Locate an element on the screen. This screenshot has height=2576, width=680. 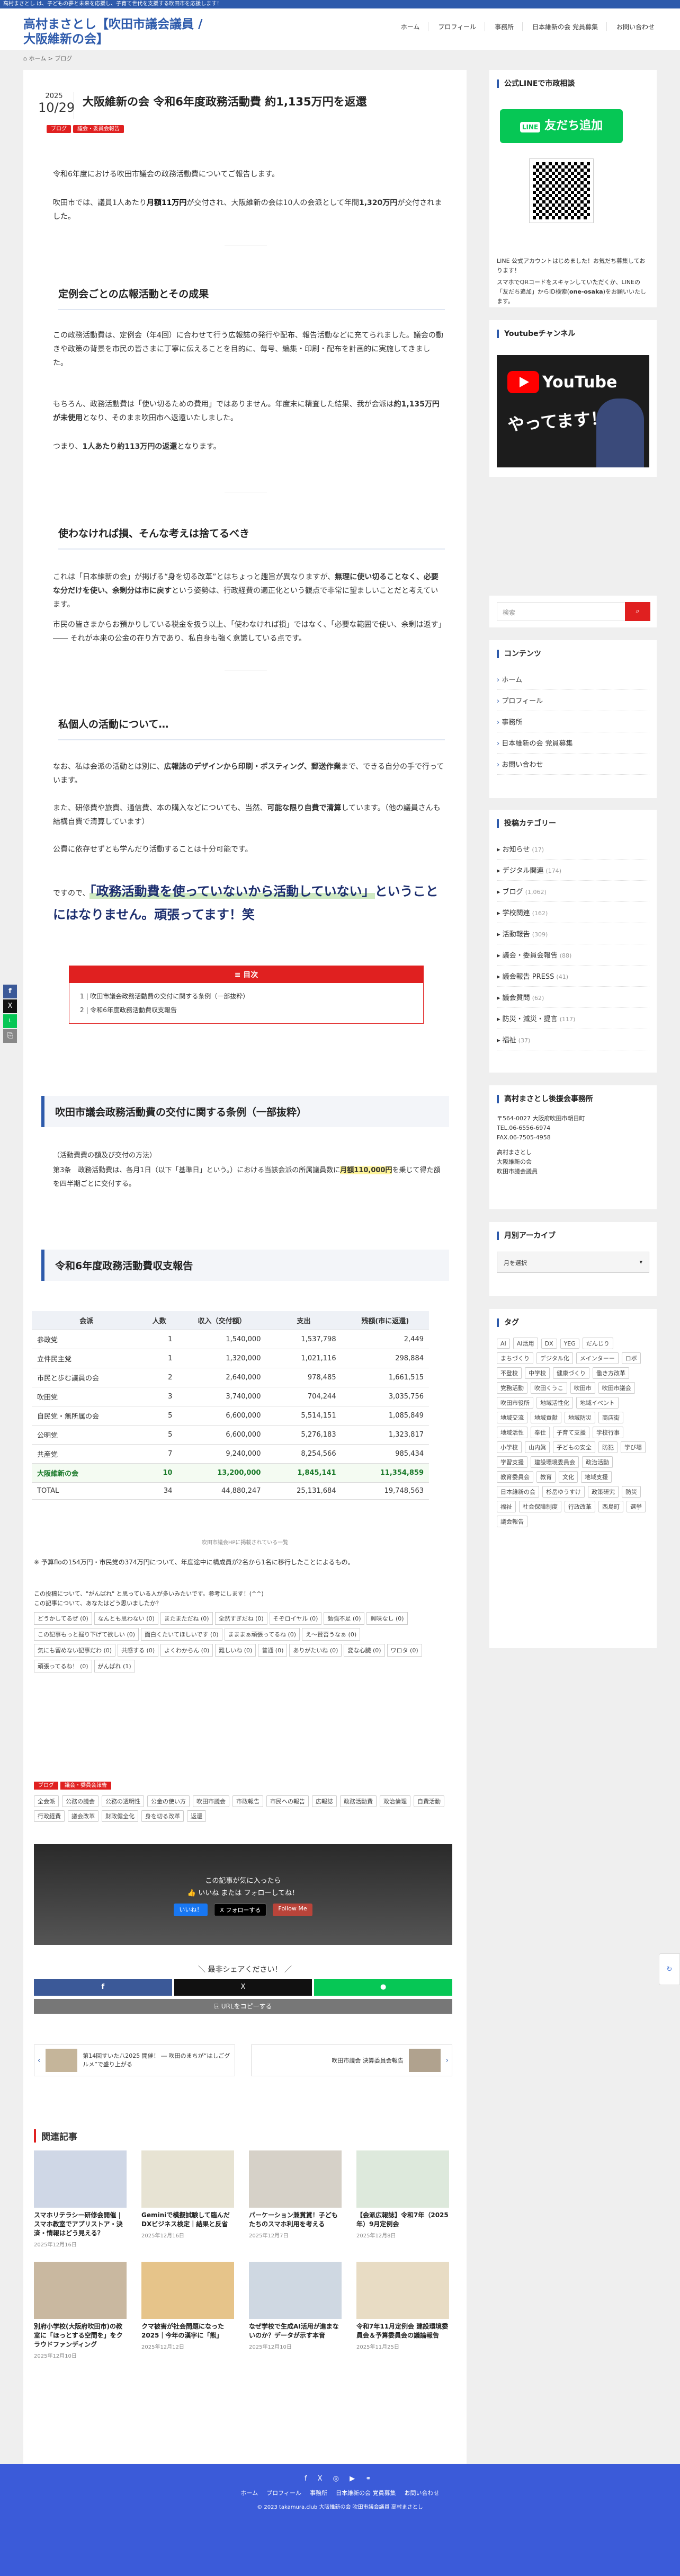
sidebar-tag: だんじり is located at coordinates (597, 1343).